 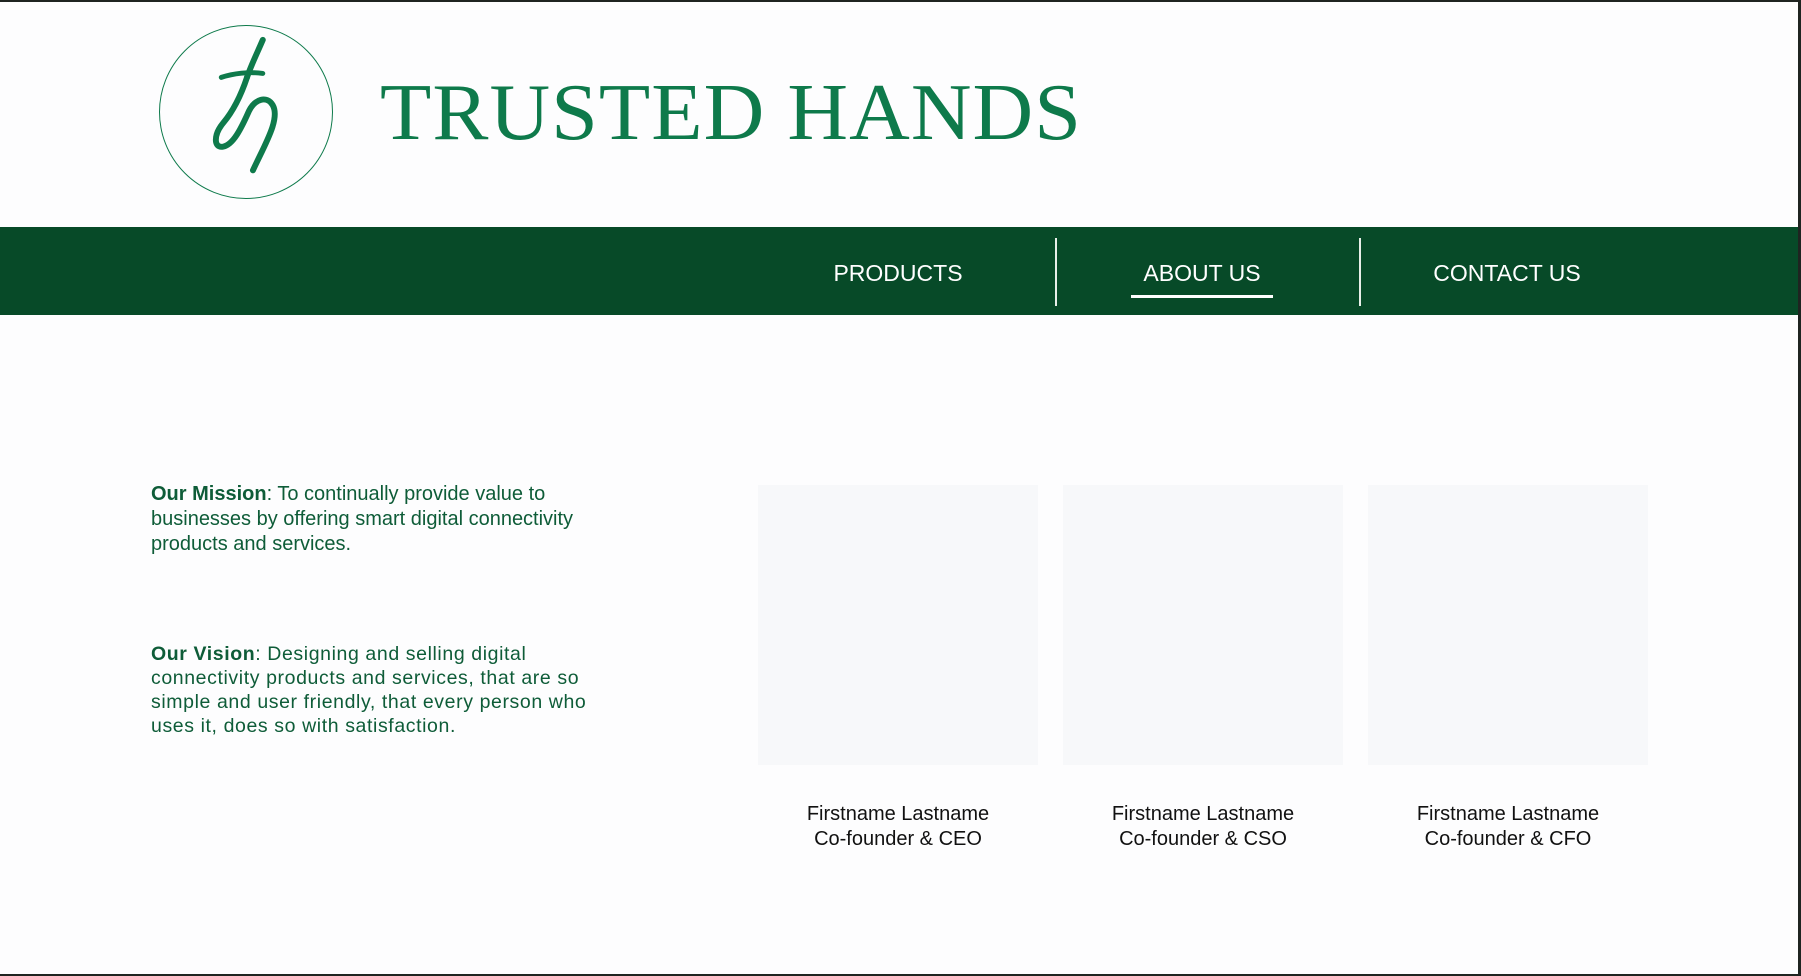 I want to click on nav-about-us: ABOUT US, so click(x=1202, y=271).